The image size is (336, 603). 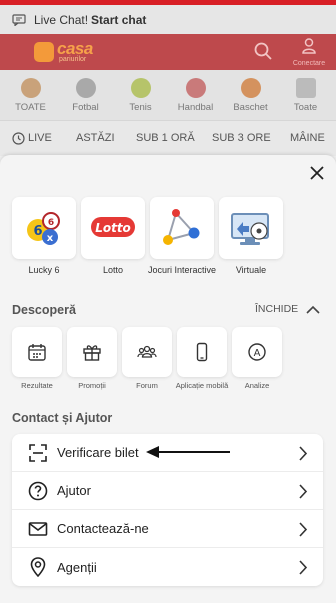 What do you see at coordinates (61, 19) in the screenshot?
I see `live-chat-text: Live Chat!` at bounding box center [61, 19].